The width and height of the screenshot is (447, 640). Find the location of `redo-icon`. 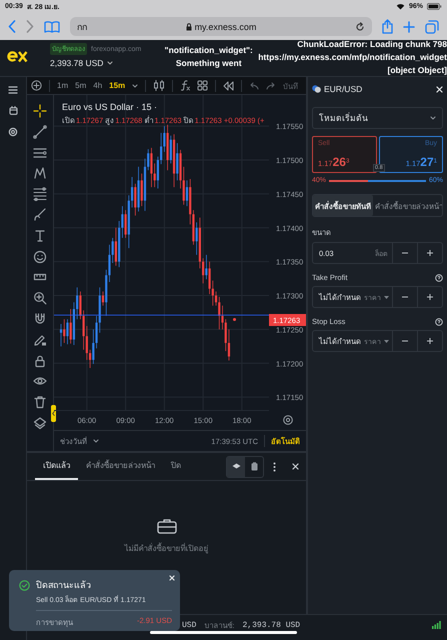

redo-icon is located at coordinates (271, 86).